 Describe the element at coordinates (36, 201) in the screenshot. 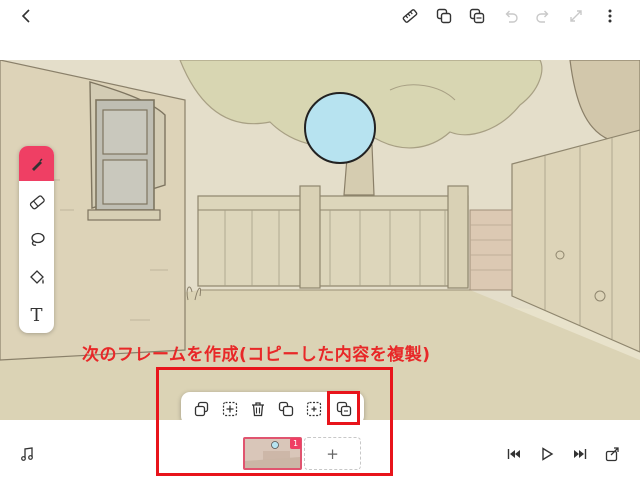

I see `eraser-icon` at that location.